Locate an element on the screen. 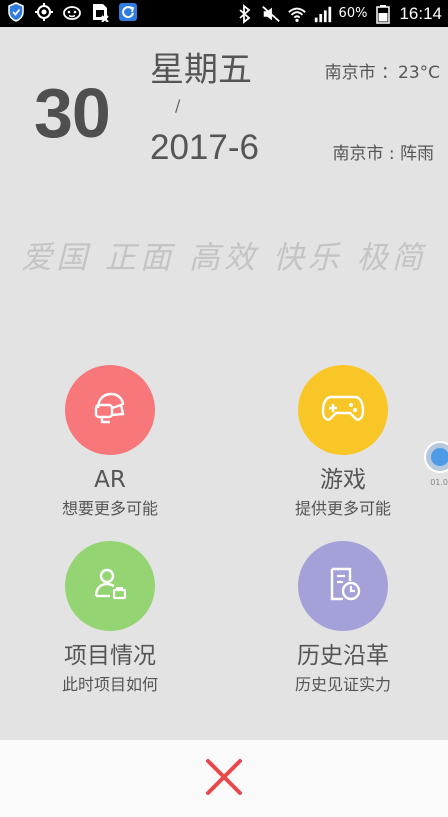 Image resolution: width=448 pixels, height=817 pixels. menu-item-ar: AR 想要更多可能 is located at coordinates (110, 442).